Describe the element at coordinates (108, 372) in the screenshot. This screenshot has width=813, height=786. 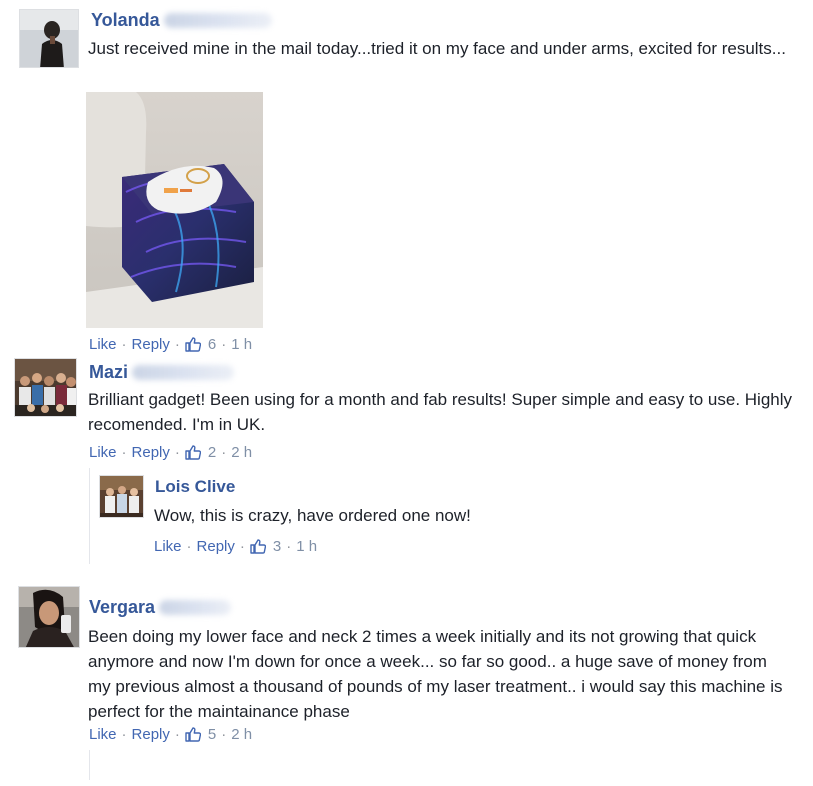
I see `comment-author-name: Mazi` at that location.